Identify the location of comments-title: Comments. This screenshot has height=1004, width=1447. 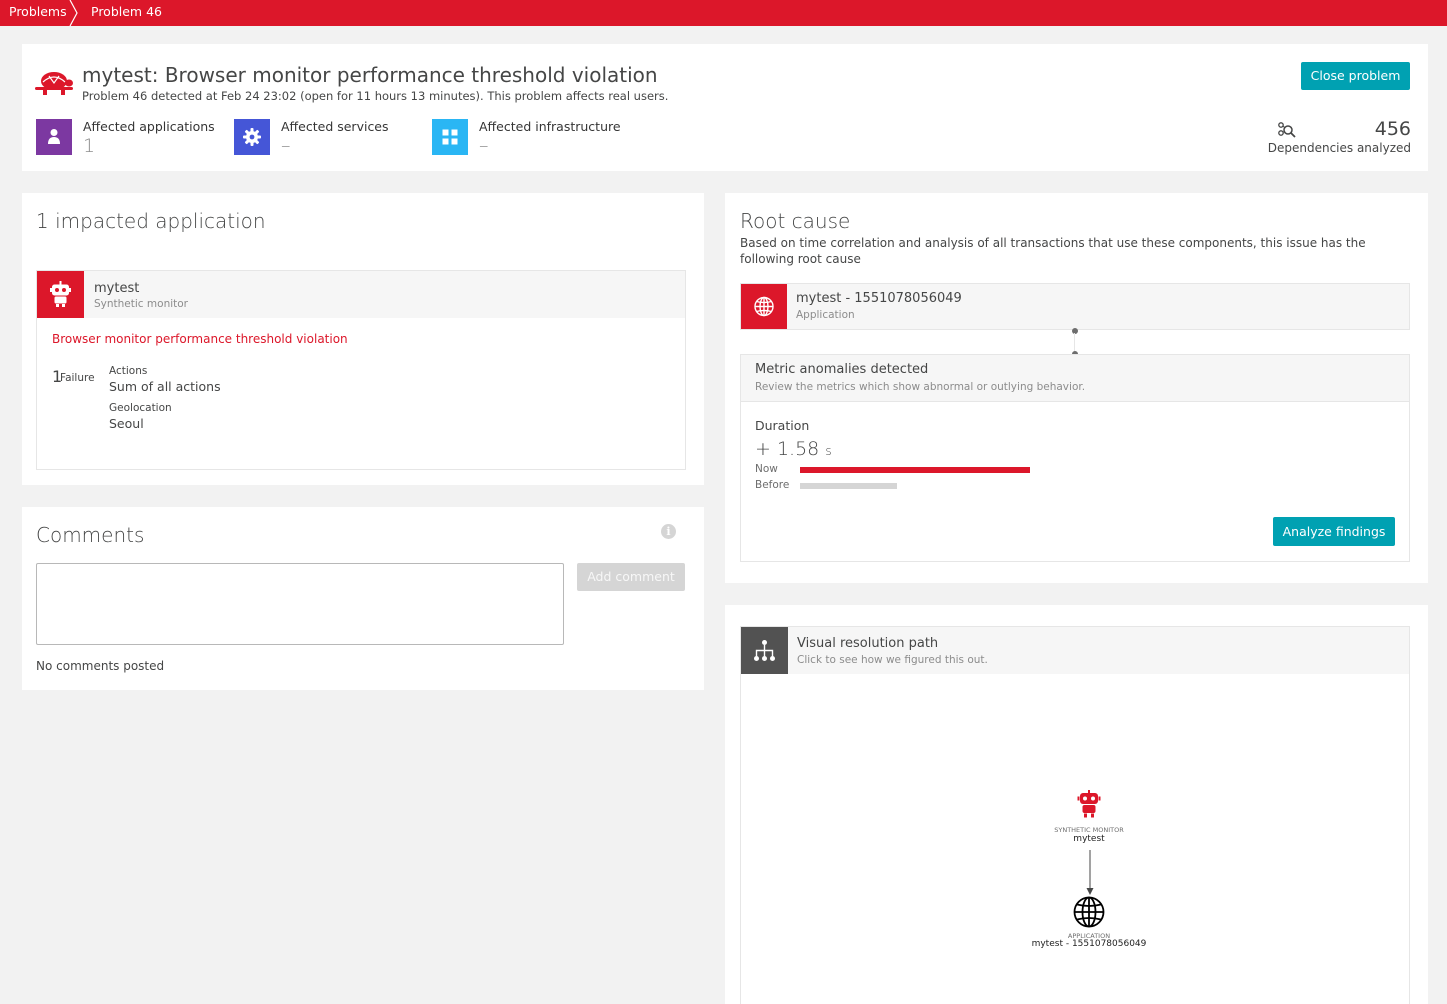
(90, 535).